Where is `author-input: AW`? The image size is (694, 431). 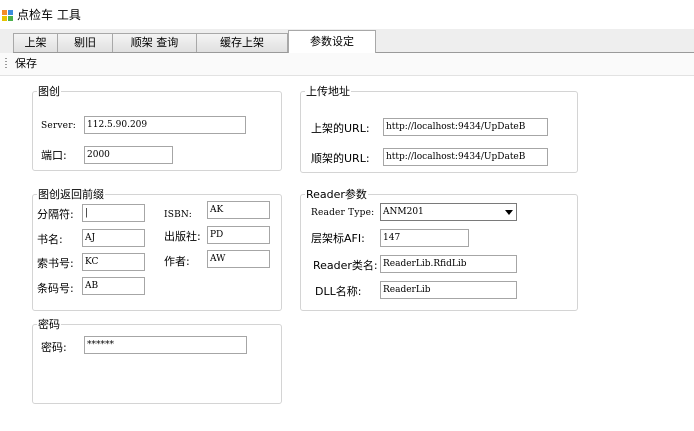
author-input: AW is located at coordinates (238, 259).